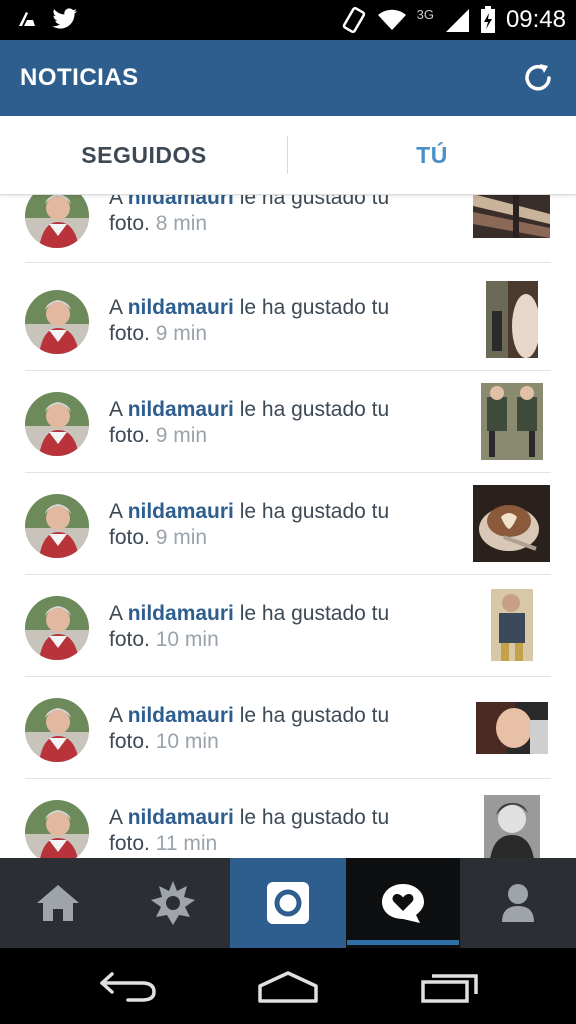 The width and height of the screenshot is (576, 1024). Describe the element at coordinates (432, 155) in the screenshot. I see `tab-tu: TÚ` at that location.